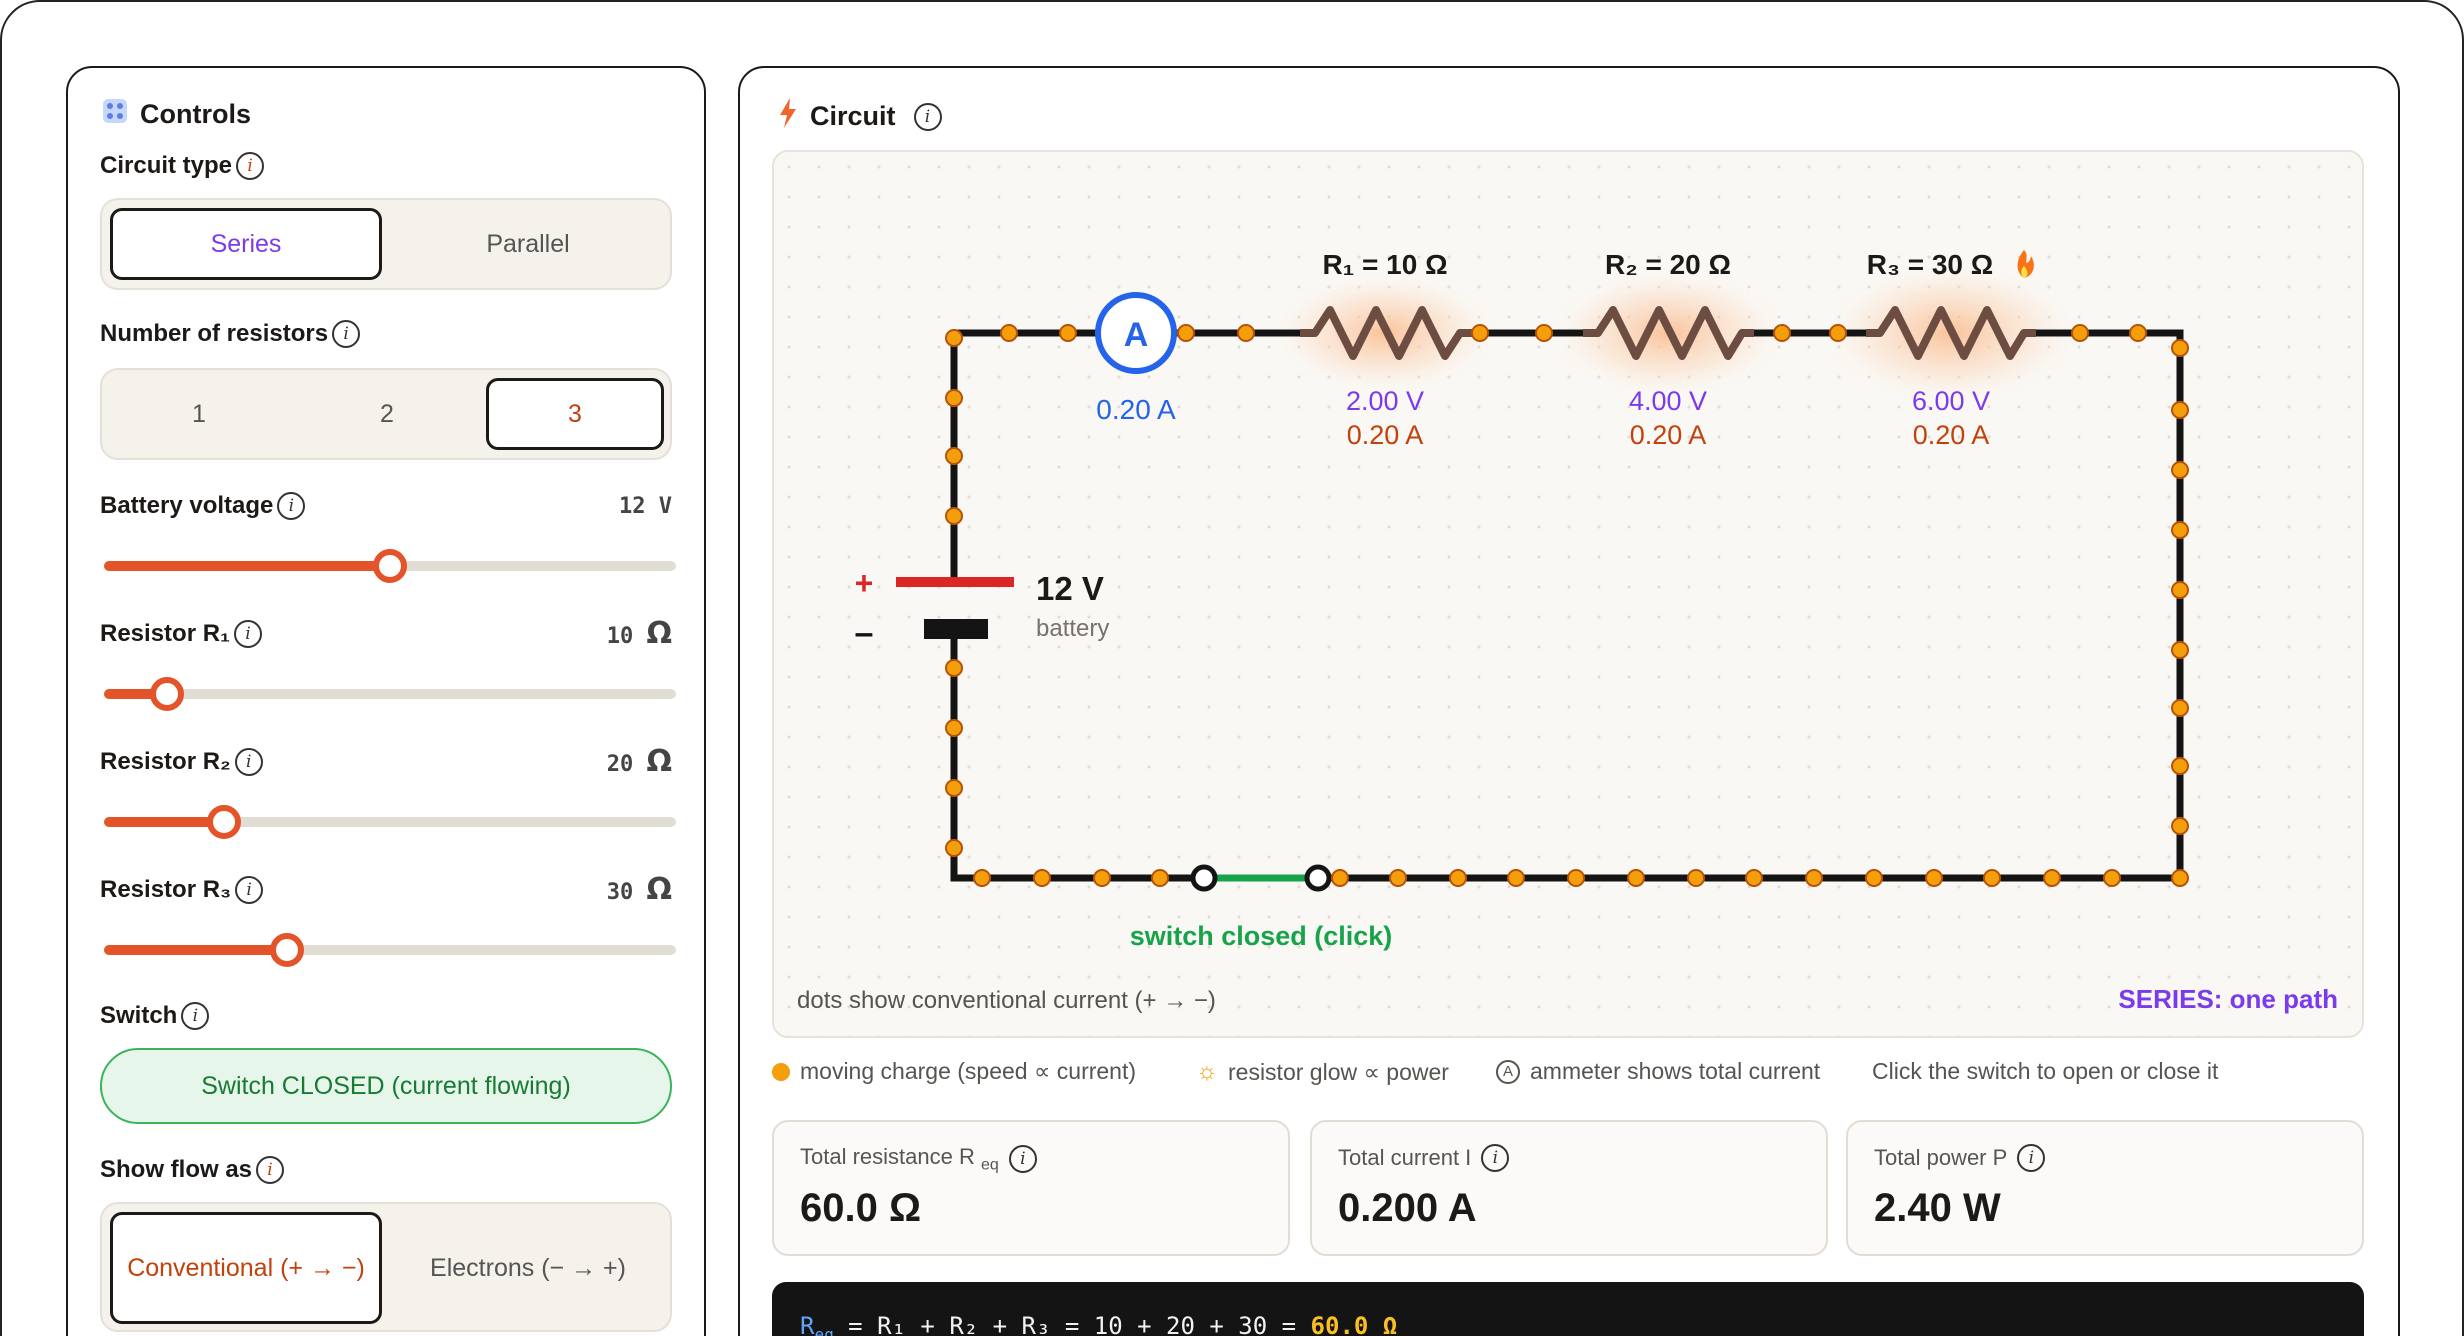 The image size is (2464, 1336). Describe the element at coordinates (2228, 999) in the screenshot. I see `circuit-mode-label: SERIES: one path` at that location.